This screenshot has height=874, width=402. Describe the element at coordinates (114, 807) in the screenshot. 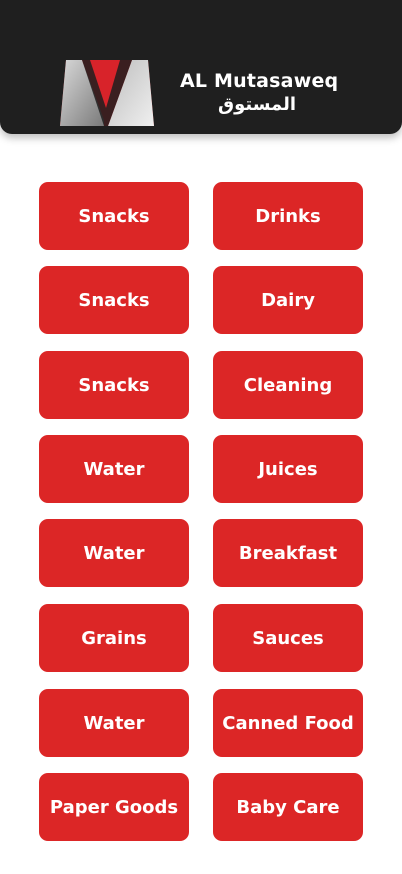

I see `category-button-paper-goods: Paper Goods` at that location.